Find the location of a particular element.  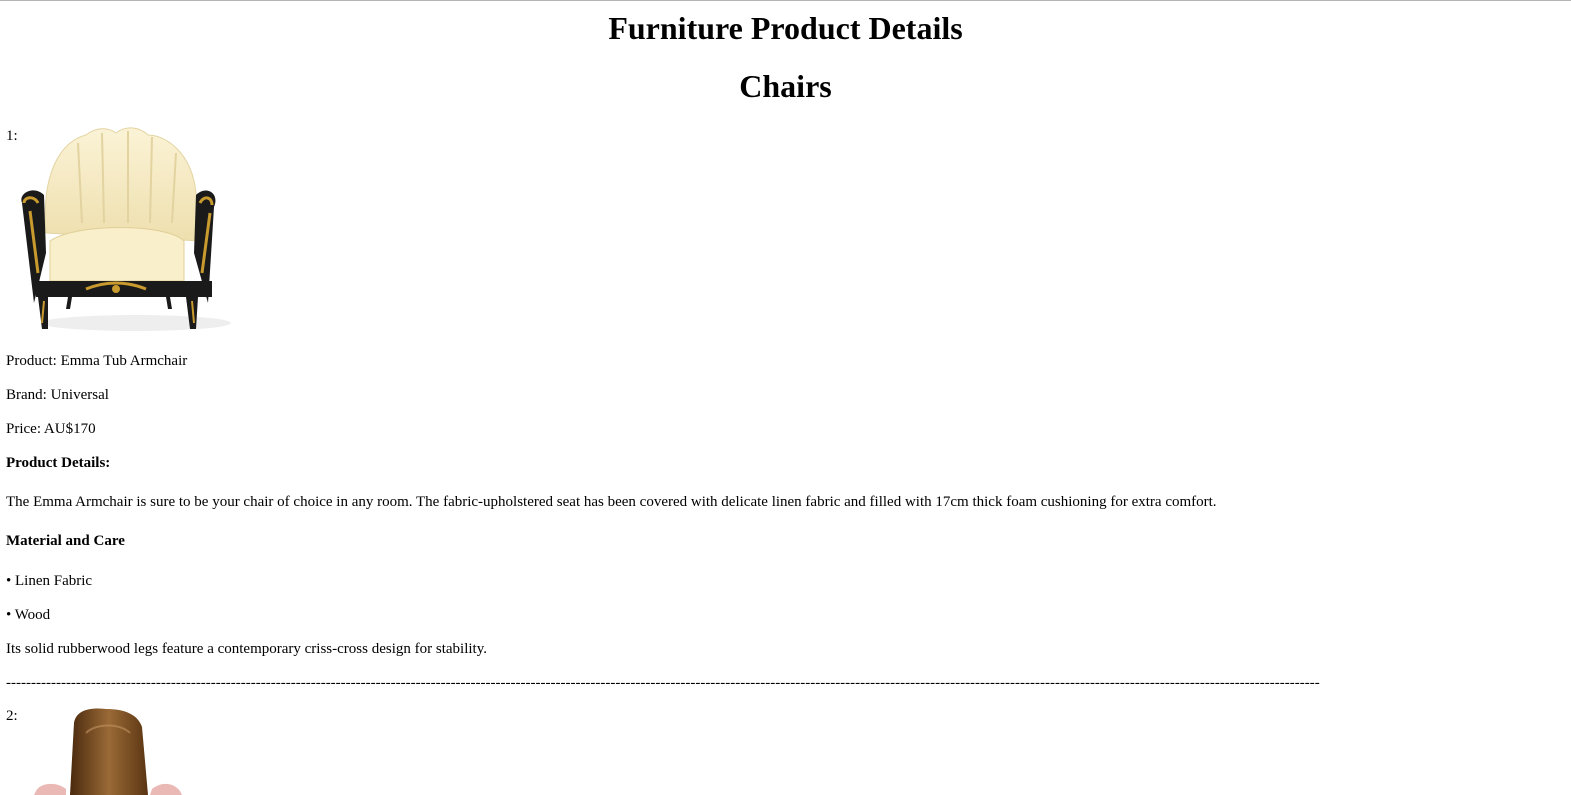

material-item: • Wood is located at coordinates (28, 615).